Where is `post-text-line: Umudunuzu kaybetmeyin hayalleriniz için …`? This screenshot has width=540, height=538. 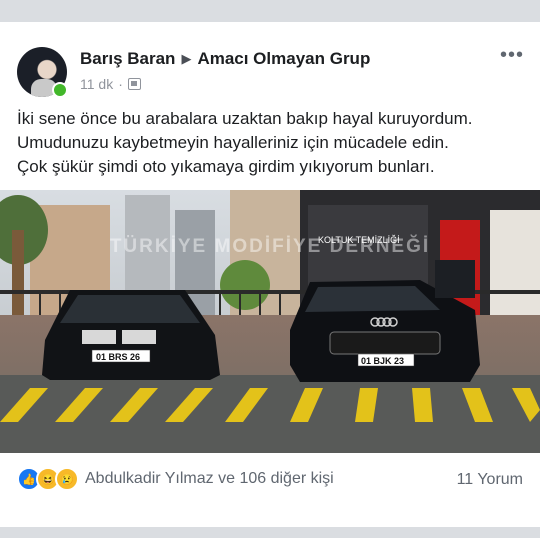 post-text-line: Umudunuzu kaybetmeyin hayalleriniz için … is located at coordinates (233, 142).